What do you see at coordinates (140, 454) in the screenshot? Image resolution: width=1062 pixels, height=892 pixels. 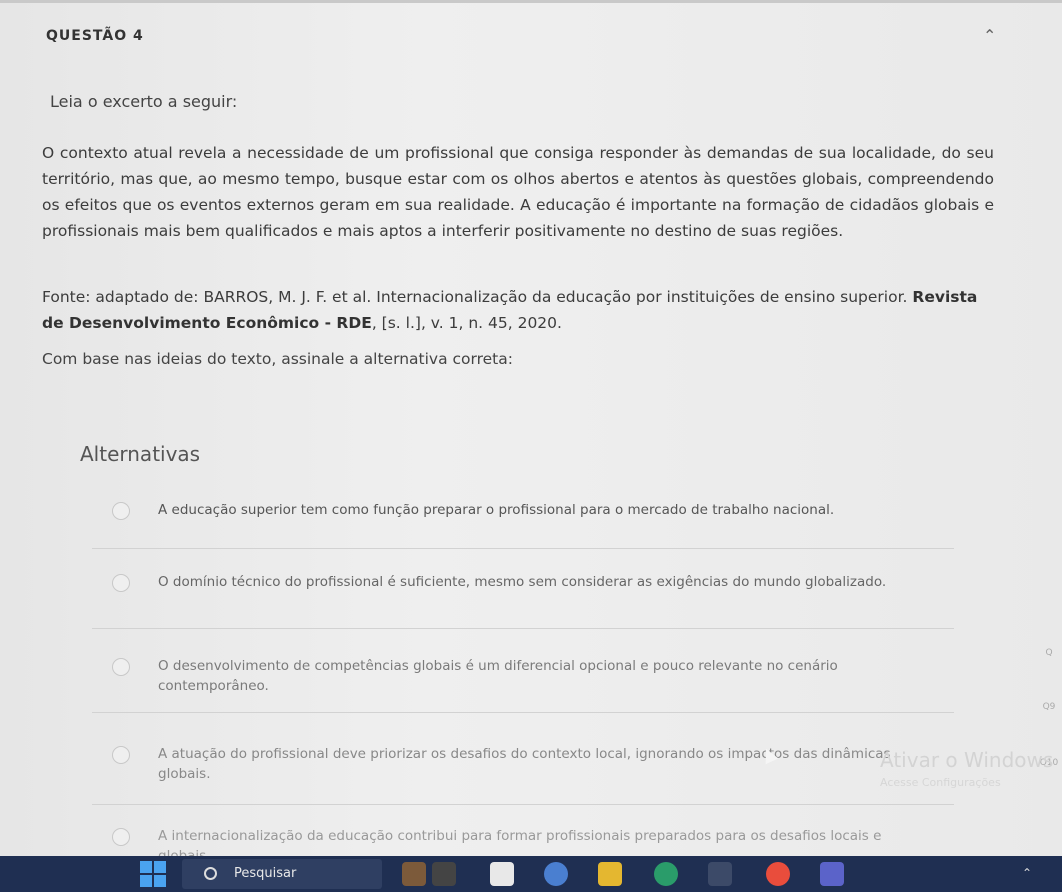 I see `alternatives-title: Alternativas` at bounding box center [140, 454].